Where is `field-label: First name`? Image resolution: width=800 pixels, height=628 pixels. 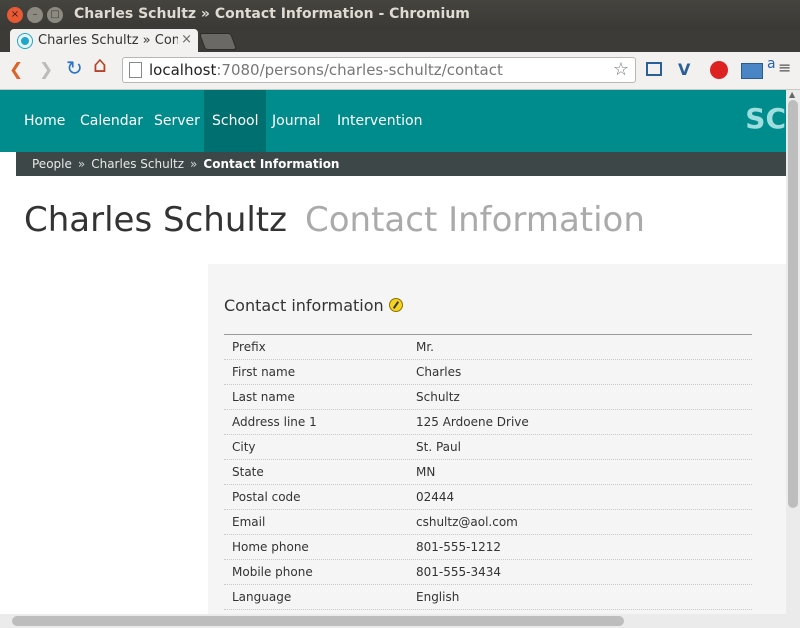
field-label: First name is located at coordinates (264, 372).